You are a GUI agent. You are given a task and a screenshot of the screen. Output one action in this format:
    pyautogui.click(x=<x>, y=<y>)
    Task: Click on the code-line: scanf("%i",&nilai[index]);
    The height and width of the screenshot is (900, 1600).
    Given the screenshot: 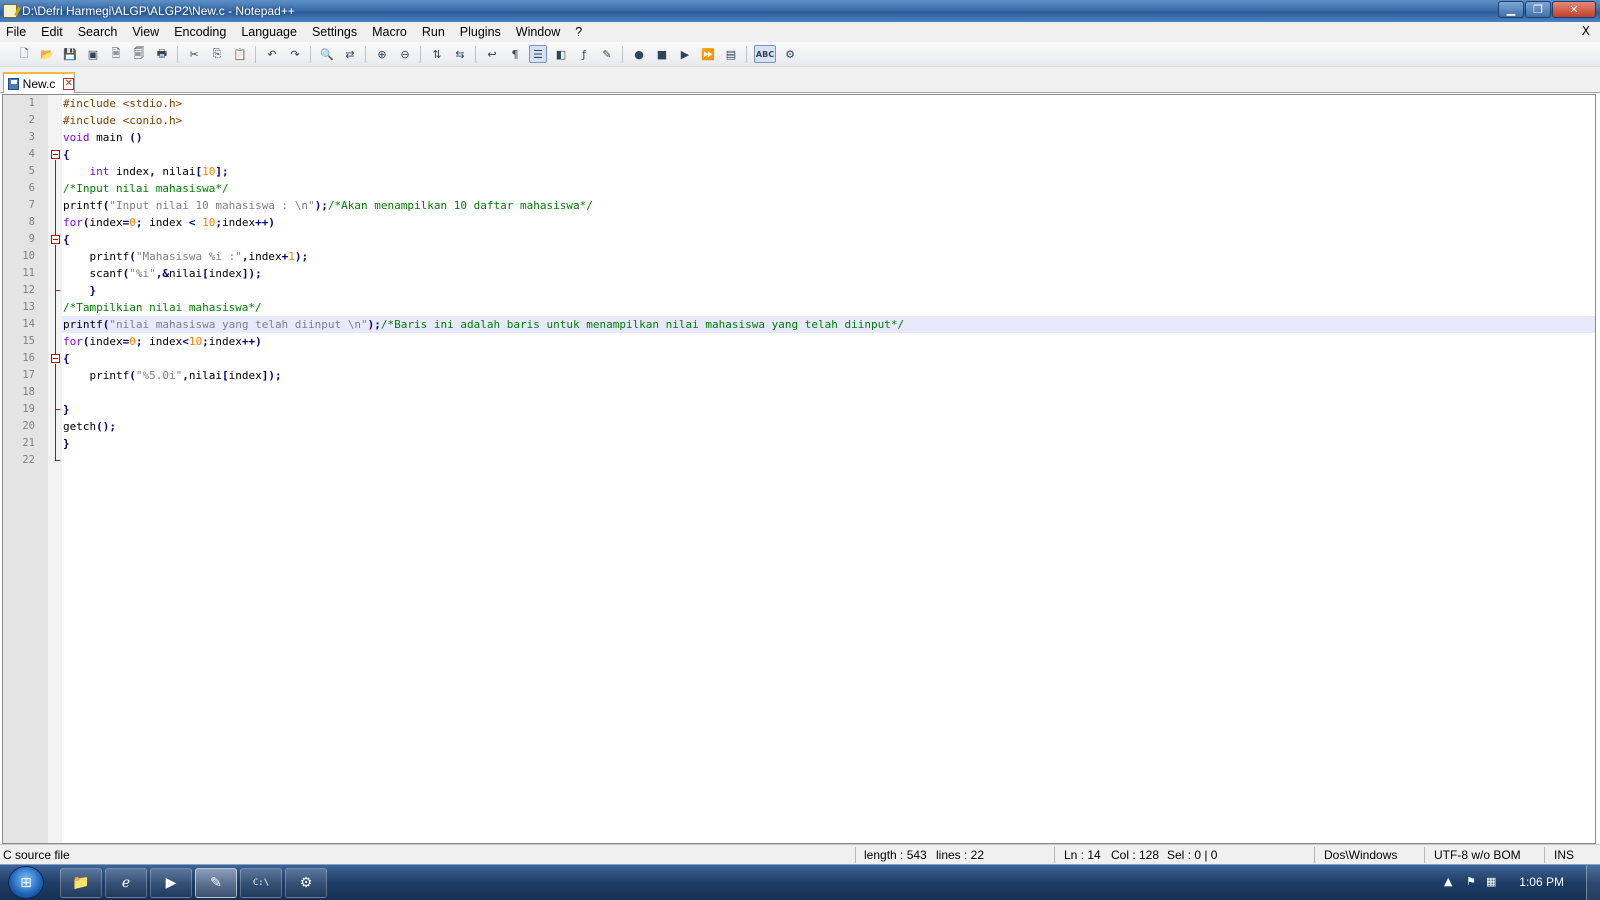 What is the action you would take?
    pyautogui.click(x=828, y=273)
    